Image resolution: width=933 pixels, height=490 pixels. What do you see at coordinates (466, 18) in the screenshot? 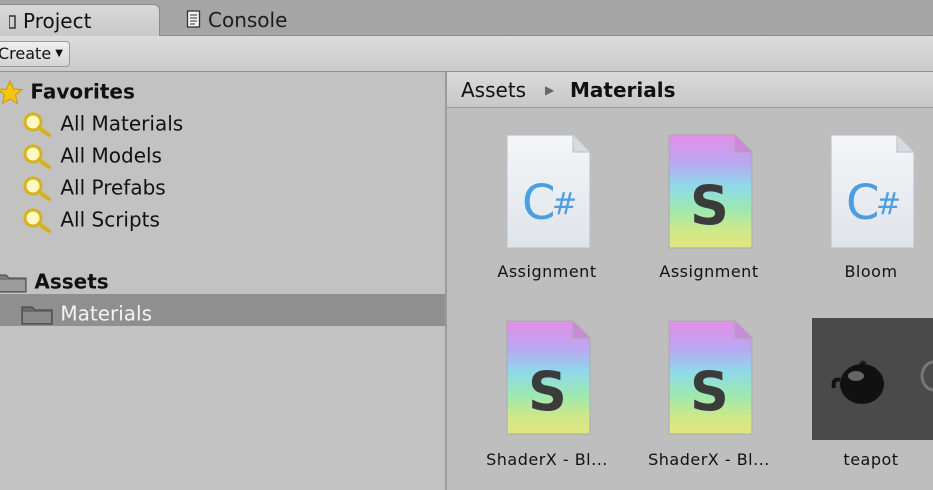
I see `tab-strip: Project Console` at bounding box center [466, 18].